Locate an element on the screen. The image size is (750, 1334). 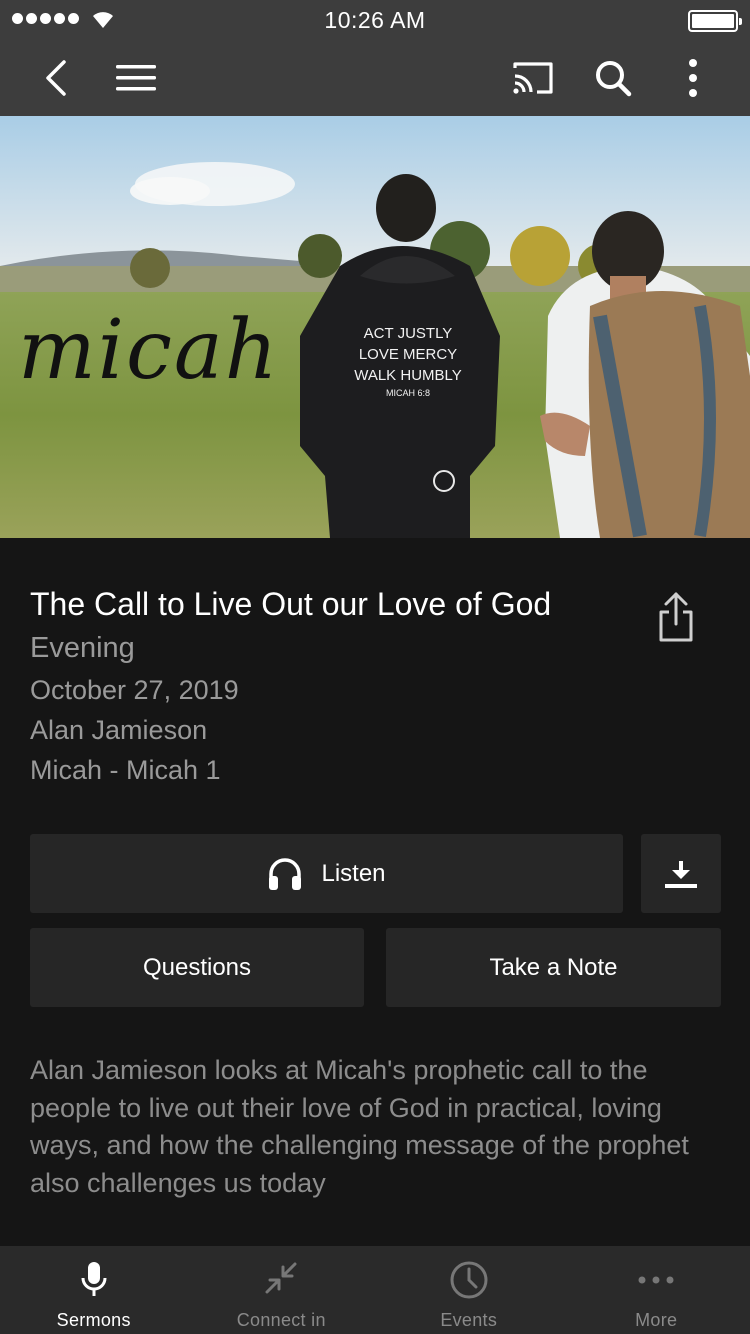
more-options-button is located at coordinates (693, 78).